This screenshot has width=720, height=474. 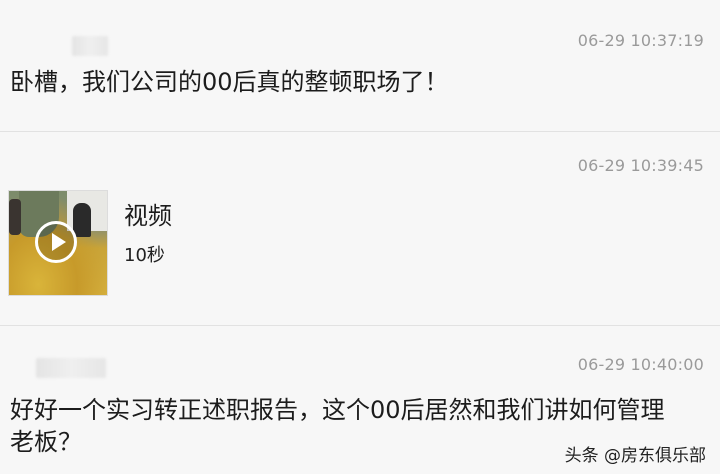 What do you see at coordinates (640, 364) in the screenshot?
I see `message-timestamp: 06-29 10:40:00` at bounding box center [640, 364].